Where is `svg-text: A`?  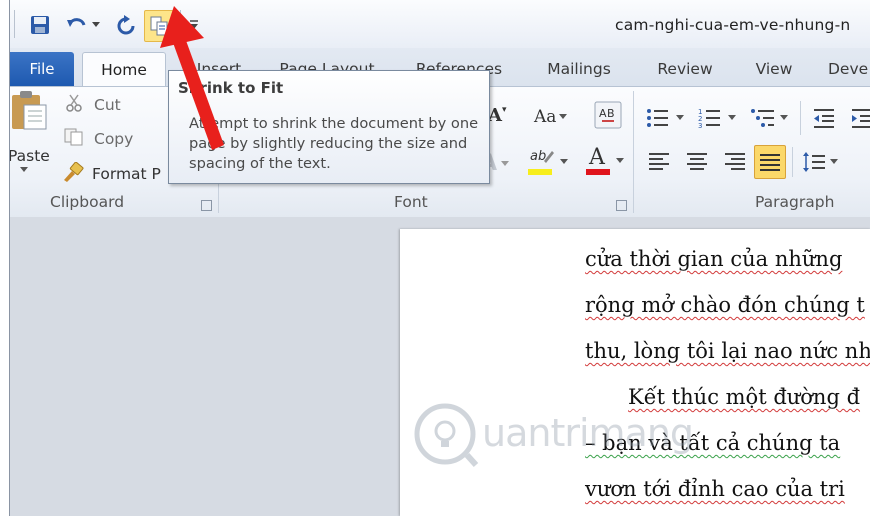 svg-text: A is located at coordinates (603, 113).